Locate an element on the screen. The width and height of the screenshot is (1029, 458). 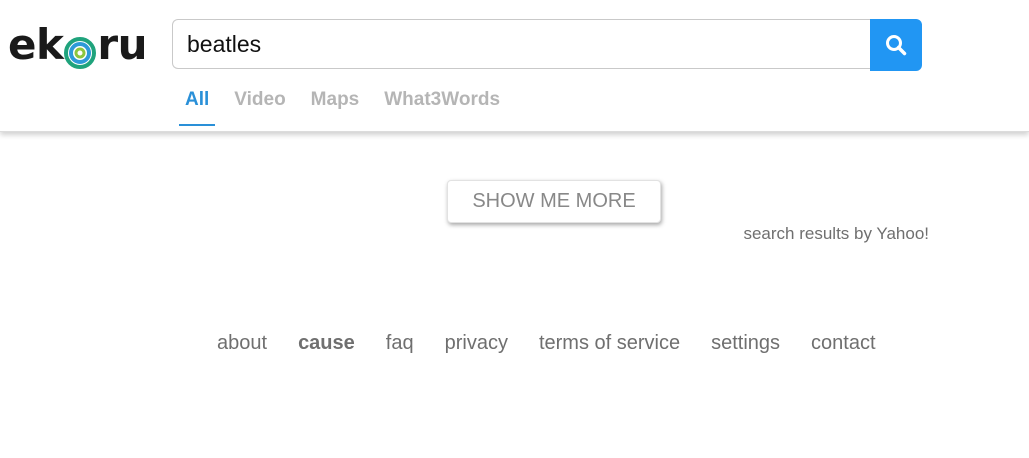
tab-what3words: What3Words is located at coordinates (442, 105).